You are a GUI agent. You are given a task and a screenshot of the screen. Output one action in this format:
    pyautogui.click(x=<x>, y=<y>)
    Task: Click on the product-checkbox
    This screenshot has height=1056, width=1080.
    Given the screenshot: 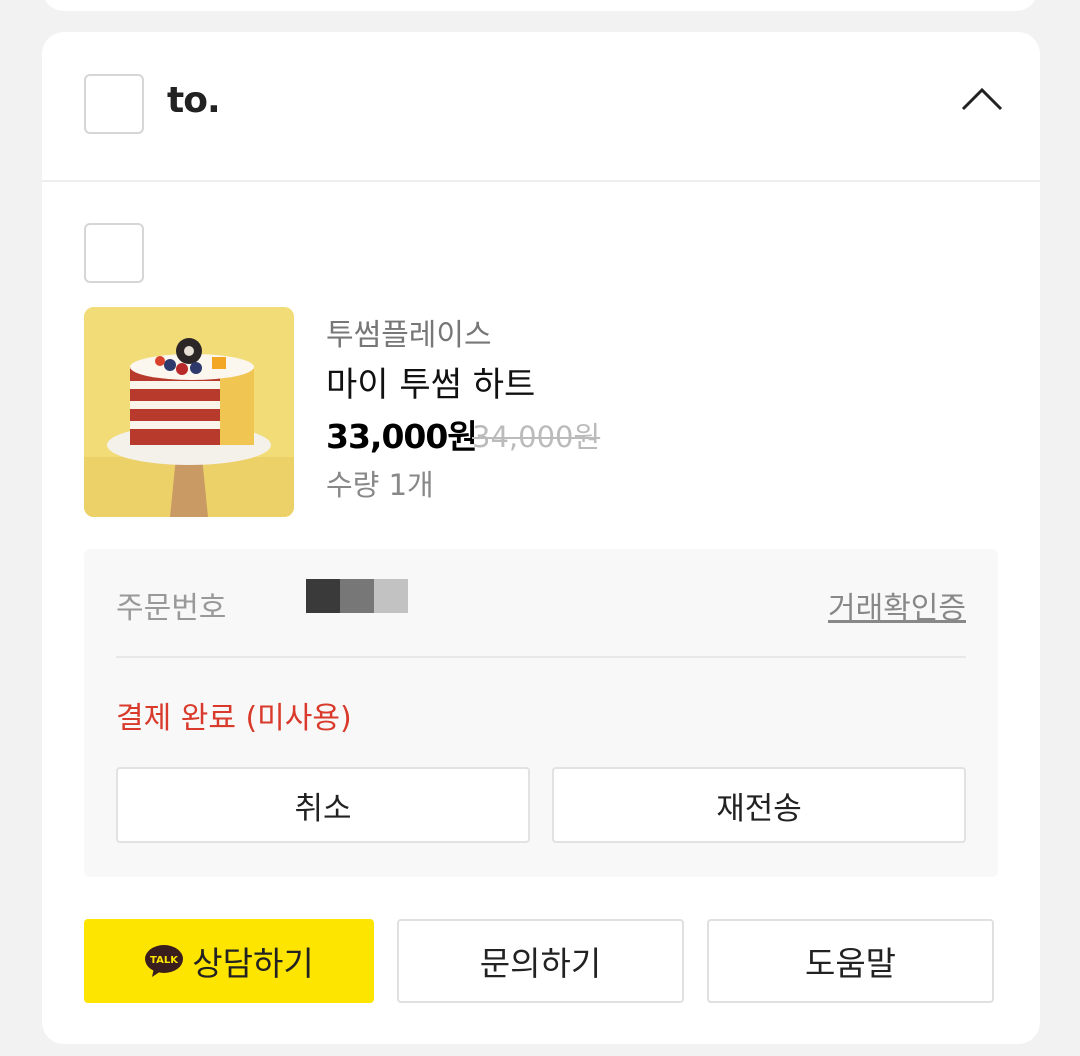 What is the action you would take?
    pyautogui.click(x=114, y=253)
    